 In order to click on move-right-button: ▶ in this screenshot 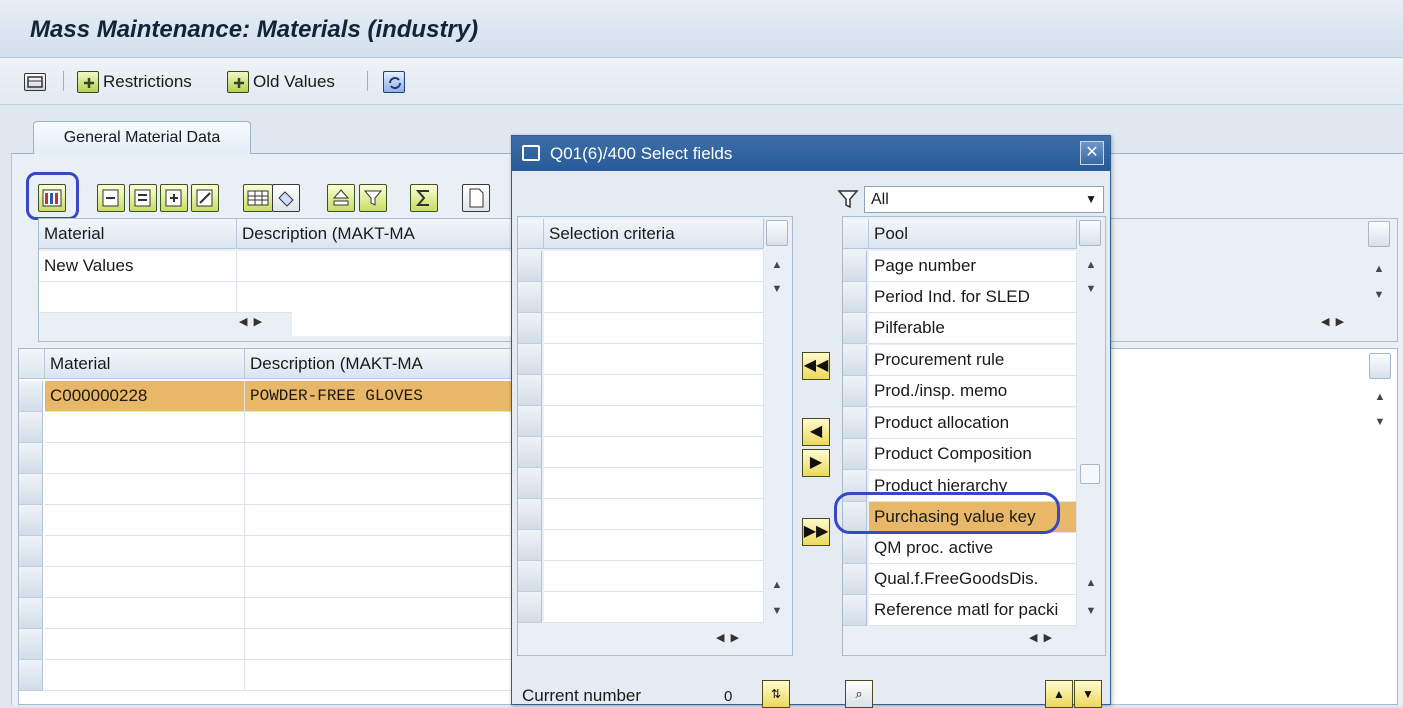, I will do `click(816, 463)`.